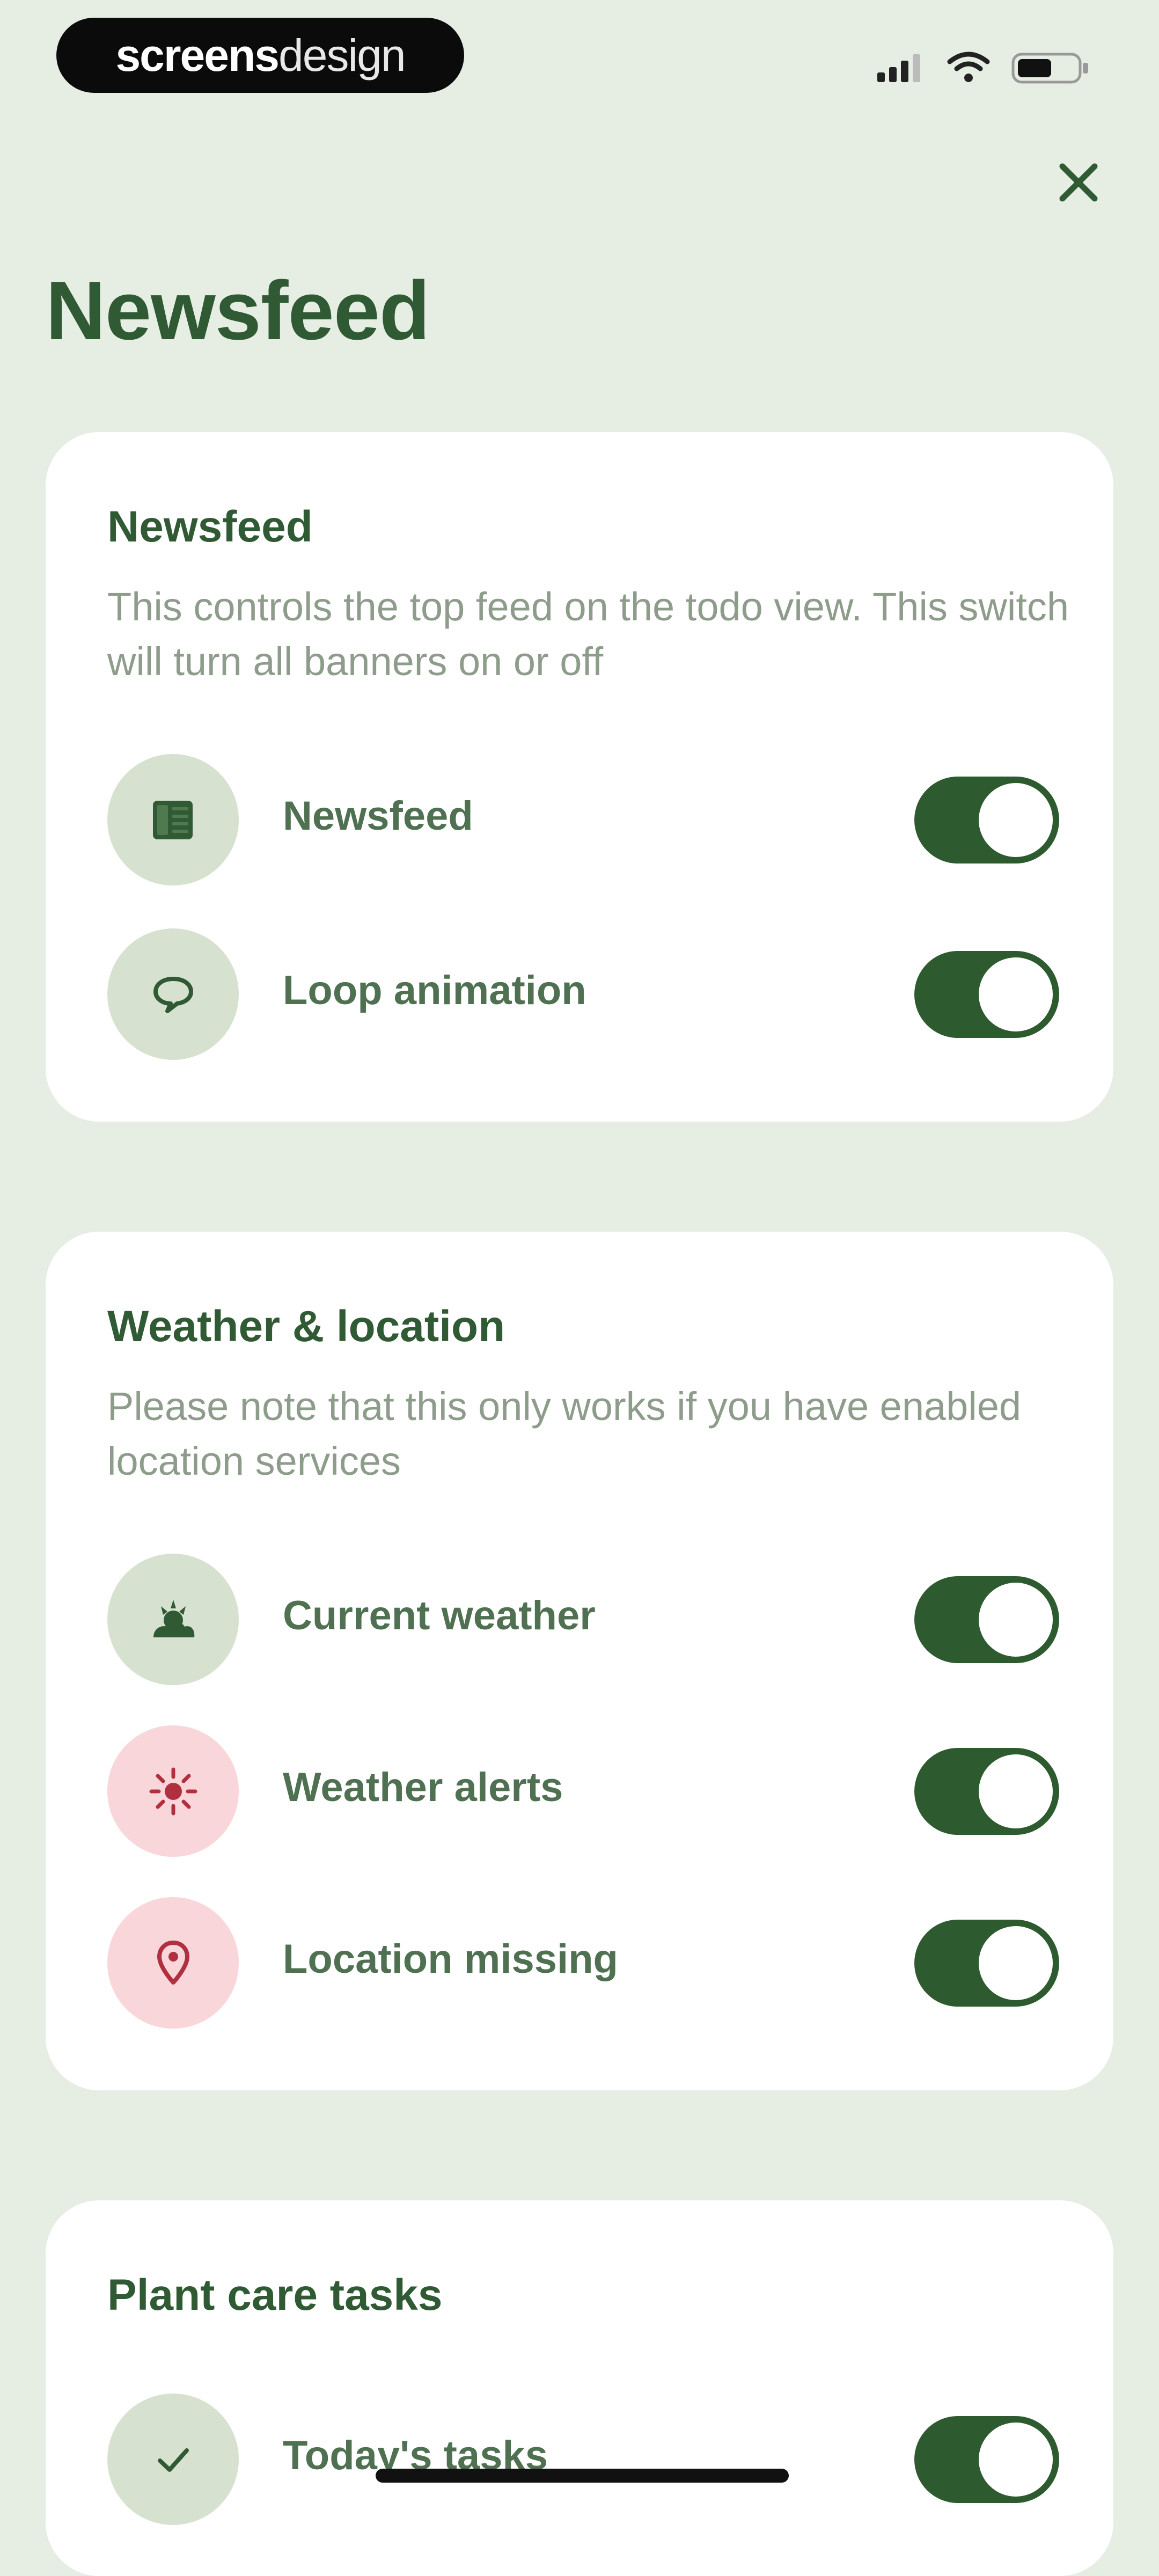 The image size is (1159, 2576). What do you see at coordinates (439, 1615) in the screenshot?
I see `setting-label: Current weather` at bounding box center [439, 1615].